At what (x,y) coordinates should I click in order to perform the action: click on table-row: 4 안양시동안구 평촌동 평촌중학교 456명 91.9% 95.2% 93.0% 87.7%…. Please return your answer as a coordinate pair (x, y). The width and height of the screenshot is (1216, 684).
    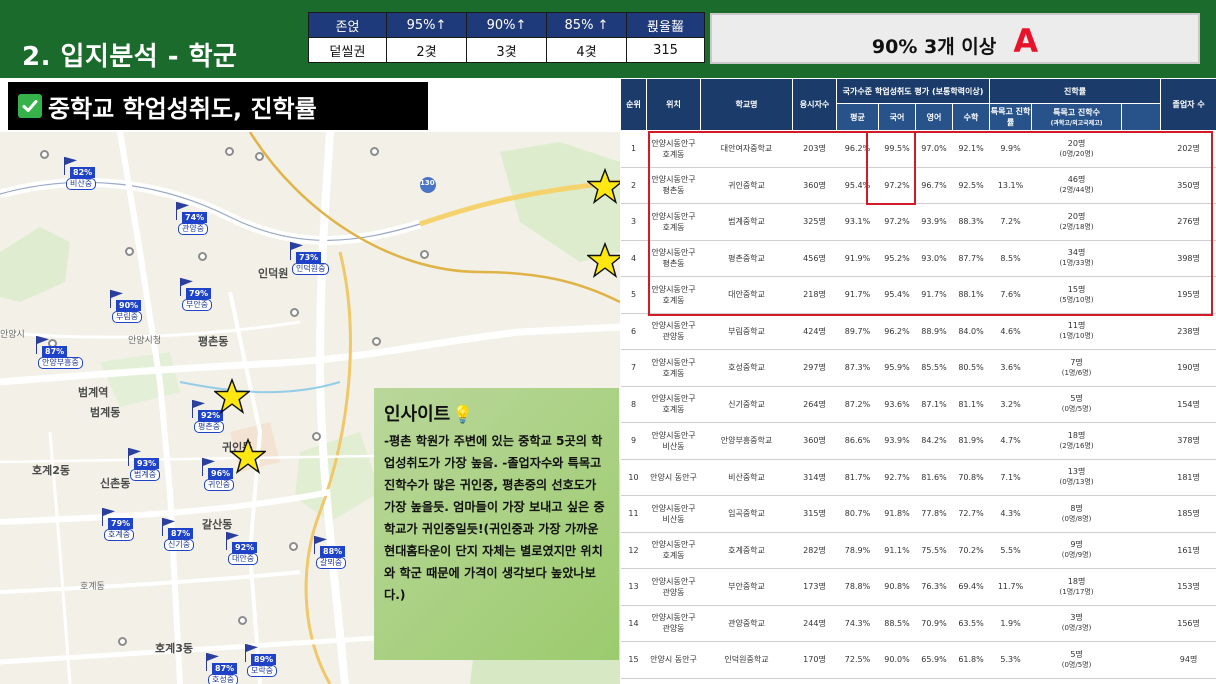
    Looking at the image, I should click on (918, 258).